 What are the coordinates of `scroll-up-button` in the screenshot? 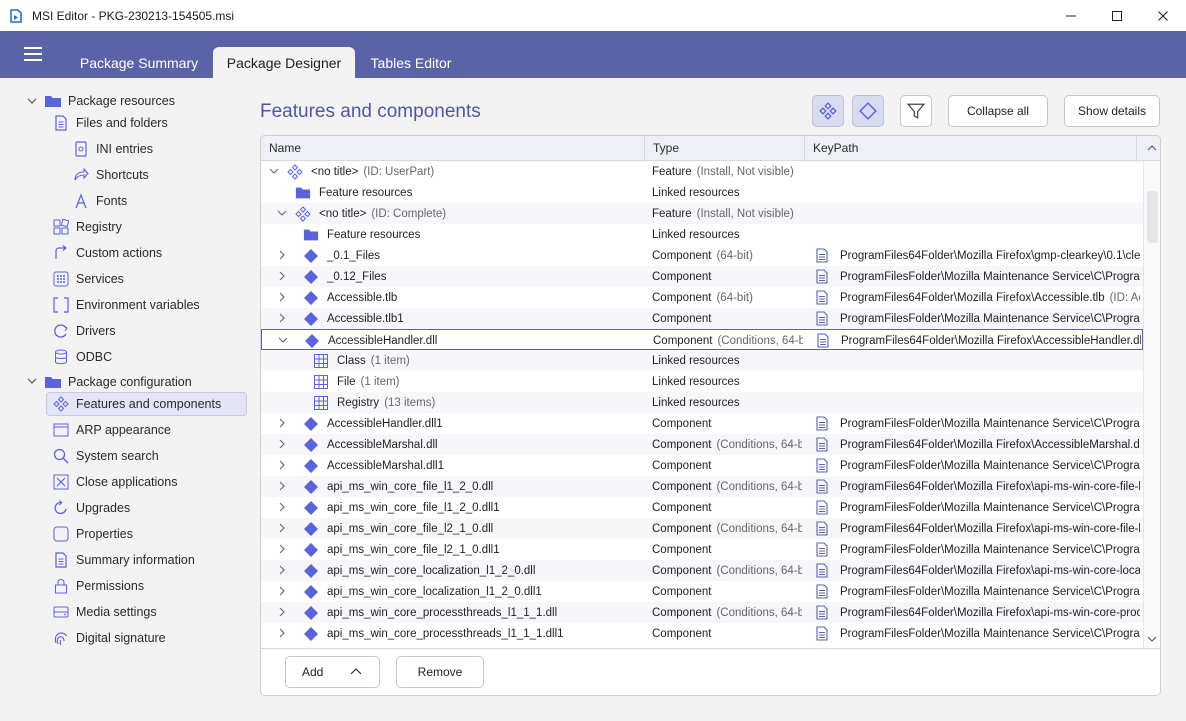 It's located at (1151, 148).